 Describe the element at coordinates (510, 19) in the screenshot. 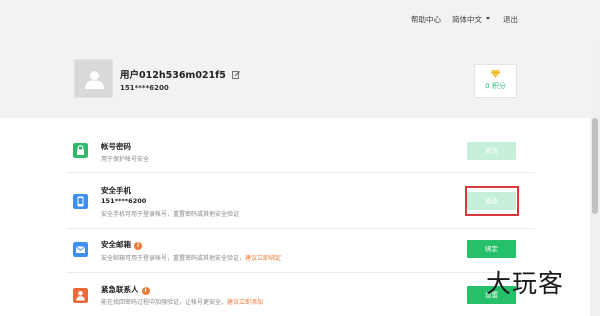

I see `logout-link: 退出` at that location.